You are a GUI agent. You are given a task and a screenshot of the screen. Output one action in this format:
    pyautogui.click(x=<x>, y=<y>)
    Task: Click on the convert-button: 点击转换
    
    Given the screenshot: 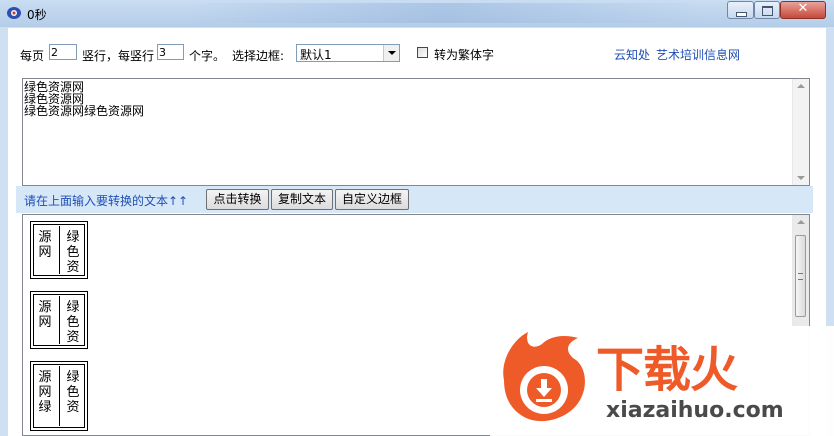 What is the action you would take?
    pyautogui.click(x=237, y=199)
    